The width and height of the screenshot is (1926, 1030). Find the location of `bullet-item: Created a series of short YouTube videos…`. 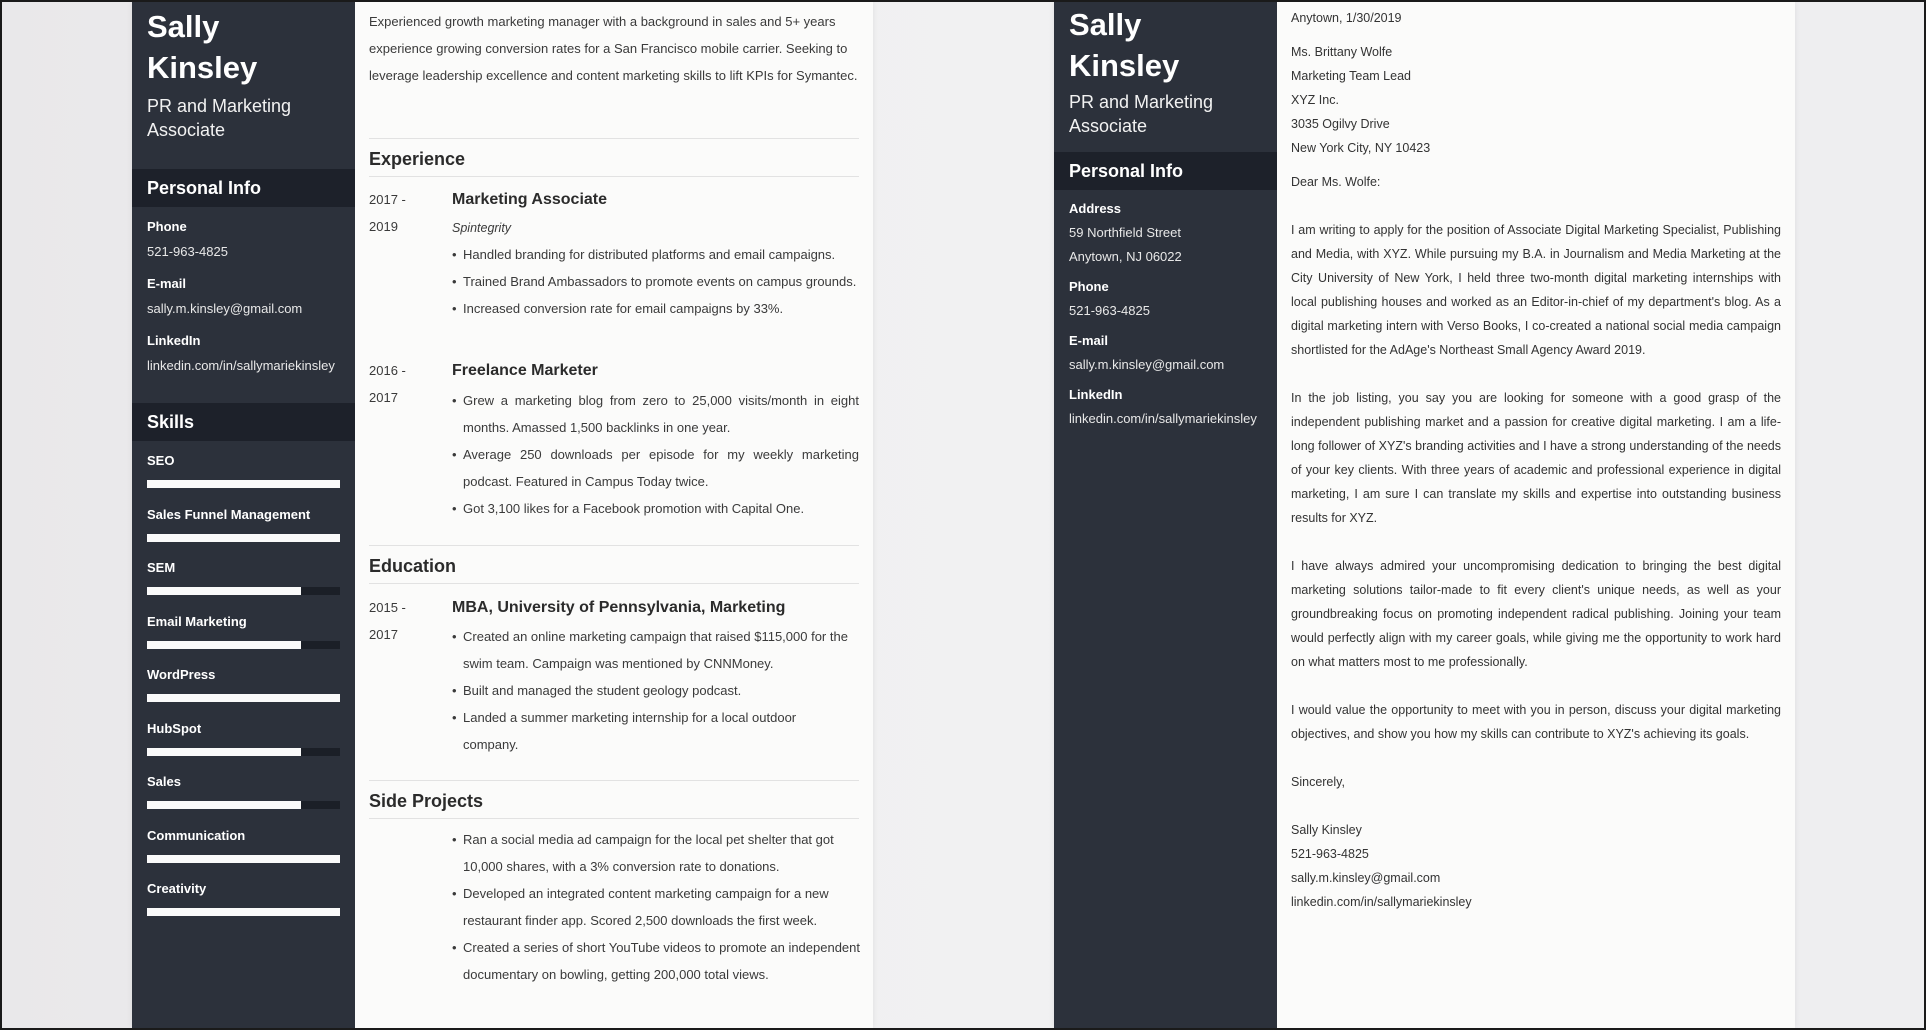

bullet-item: Created a series of short YouTube videos… is located at coordinates (657, 961).